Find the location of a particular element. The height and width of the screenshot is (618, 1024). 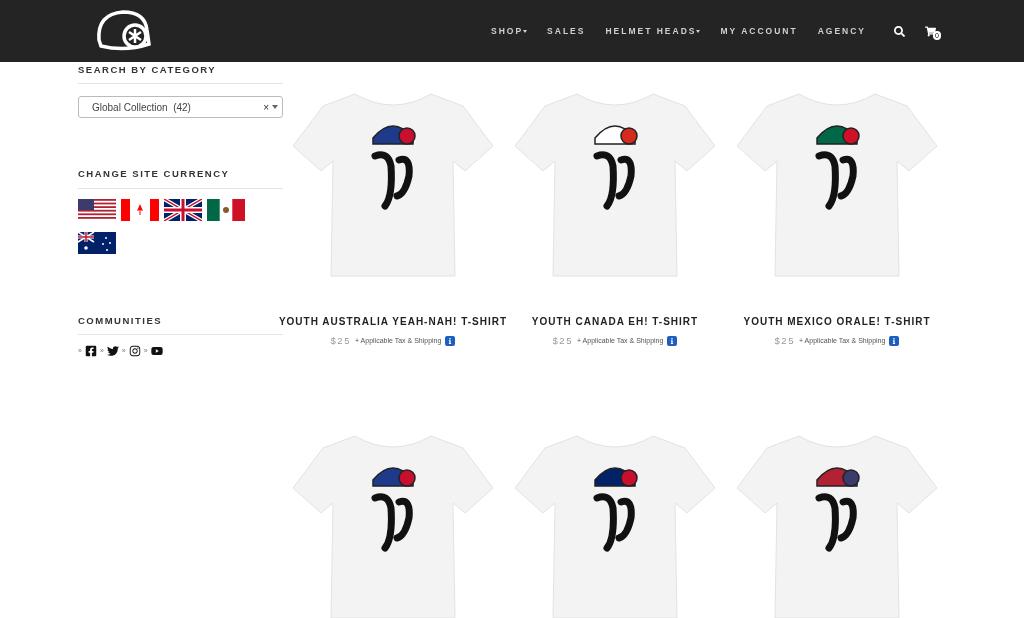

youtube-icon is located at coordinates (156, 350).